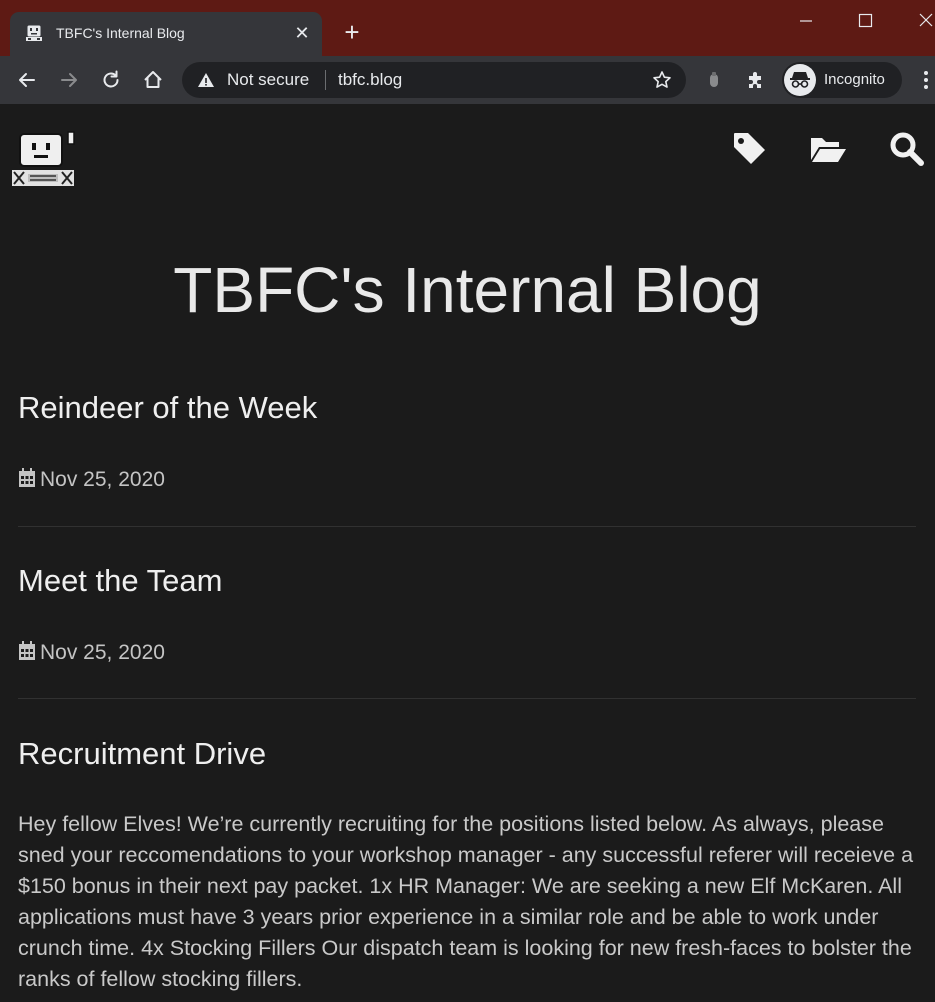 Image resolution: width=935 pixels, height=1002 pixels. What do you see at coordinates (120, 33) in the screenshot?
I see `tab-title: TBFC's Internal Blog` at bounding box center [120, 33].